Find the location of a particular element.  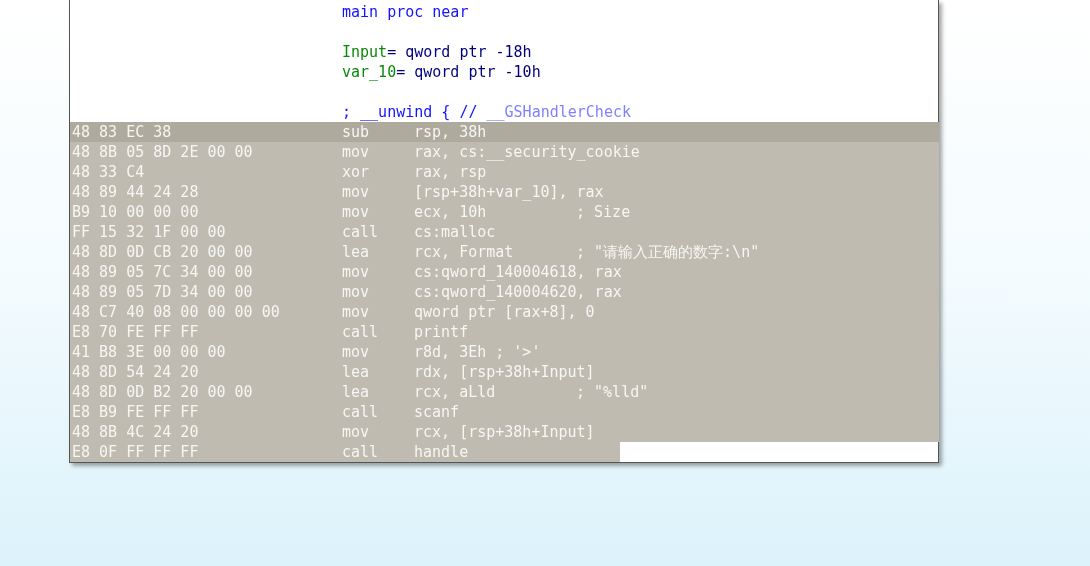

opcode-bytes: 48 8B 05 8D 2E 00 00 is located at coordinates (163, 152).